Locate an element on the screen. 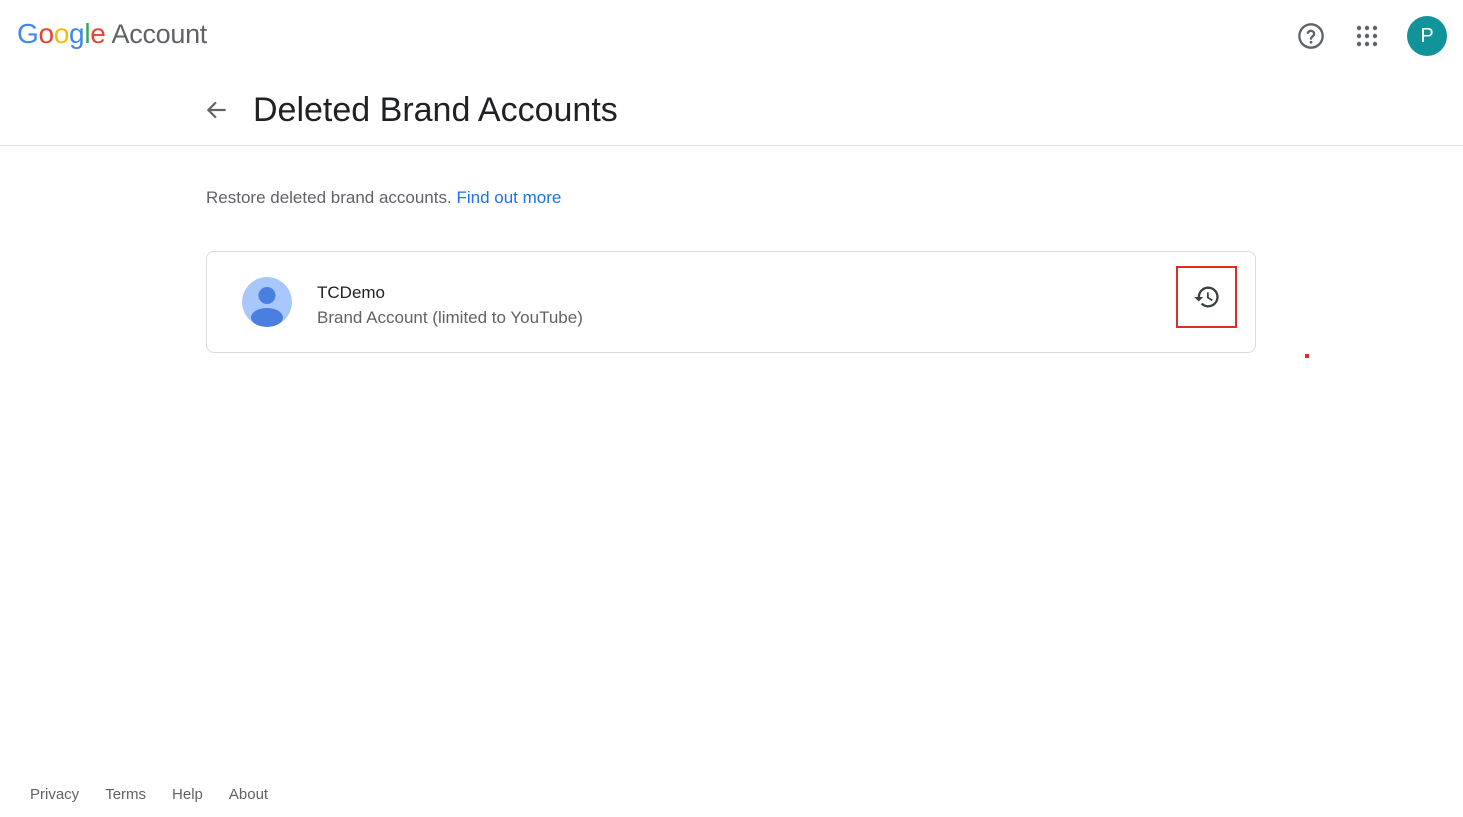 The height and width of the screenshot is (817, 1463). restore-history-icon is located at coordinates (1206, 297).